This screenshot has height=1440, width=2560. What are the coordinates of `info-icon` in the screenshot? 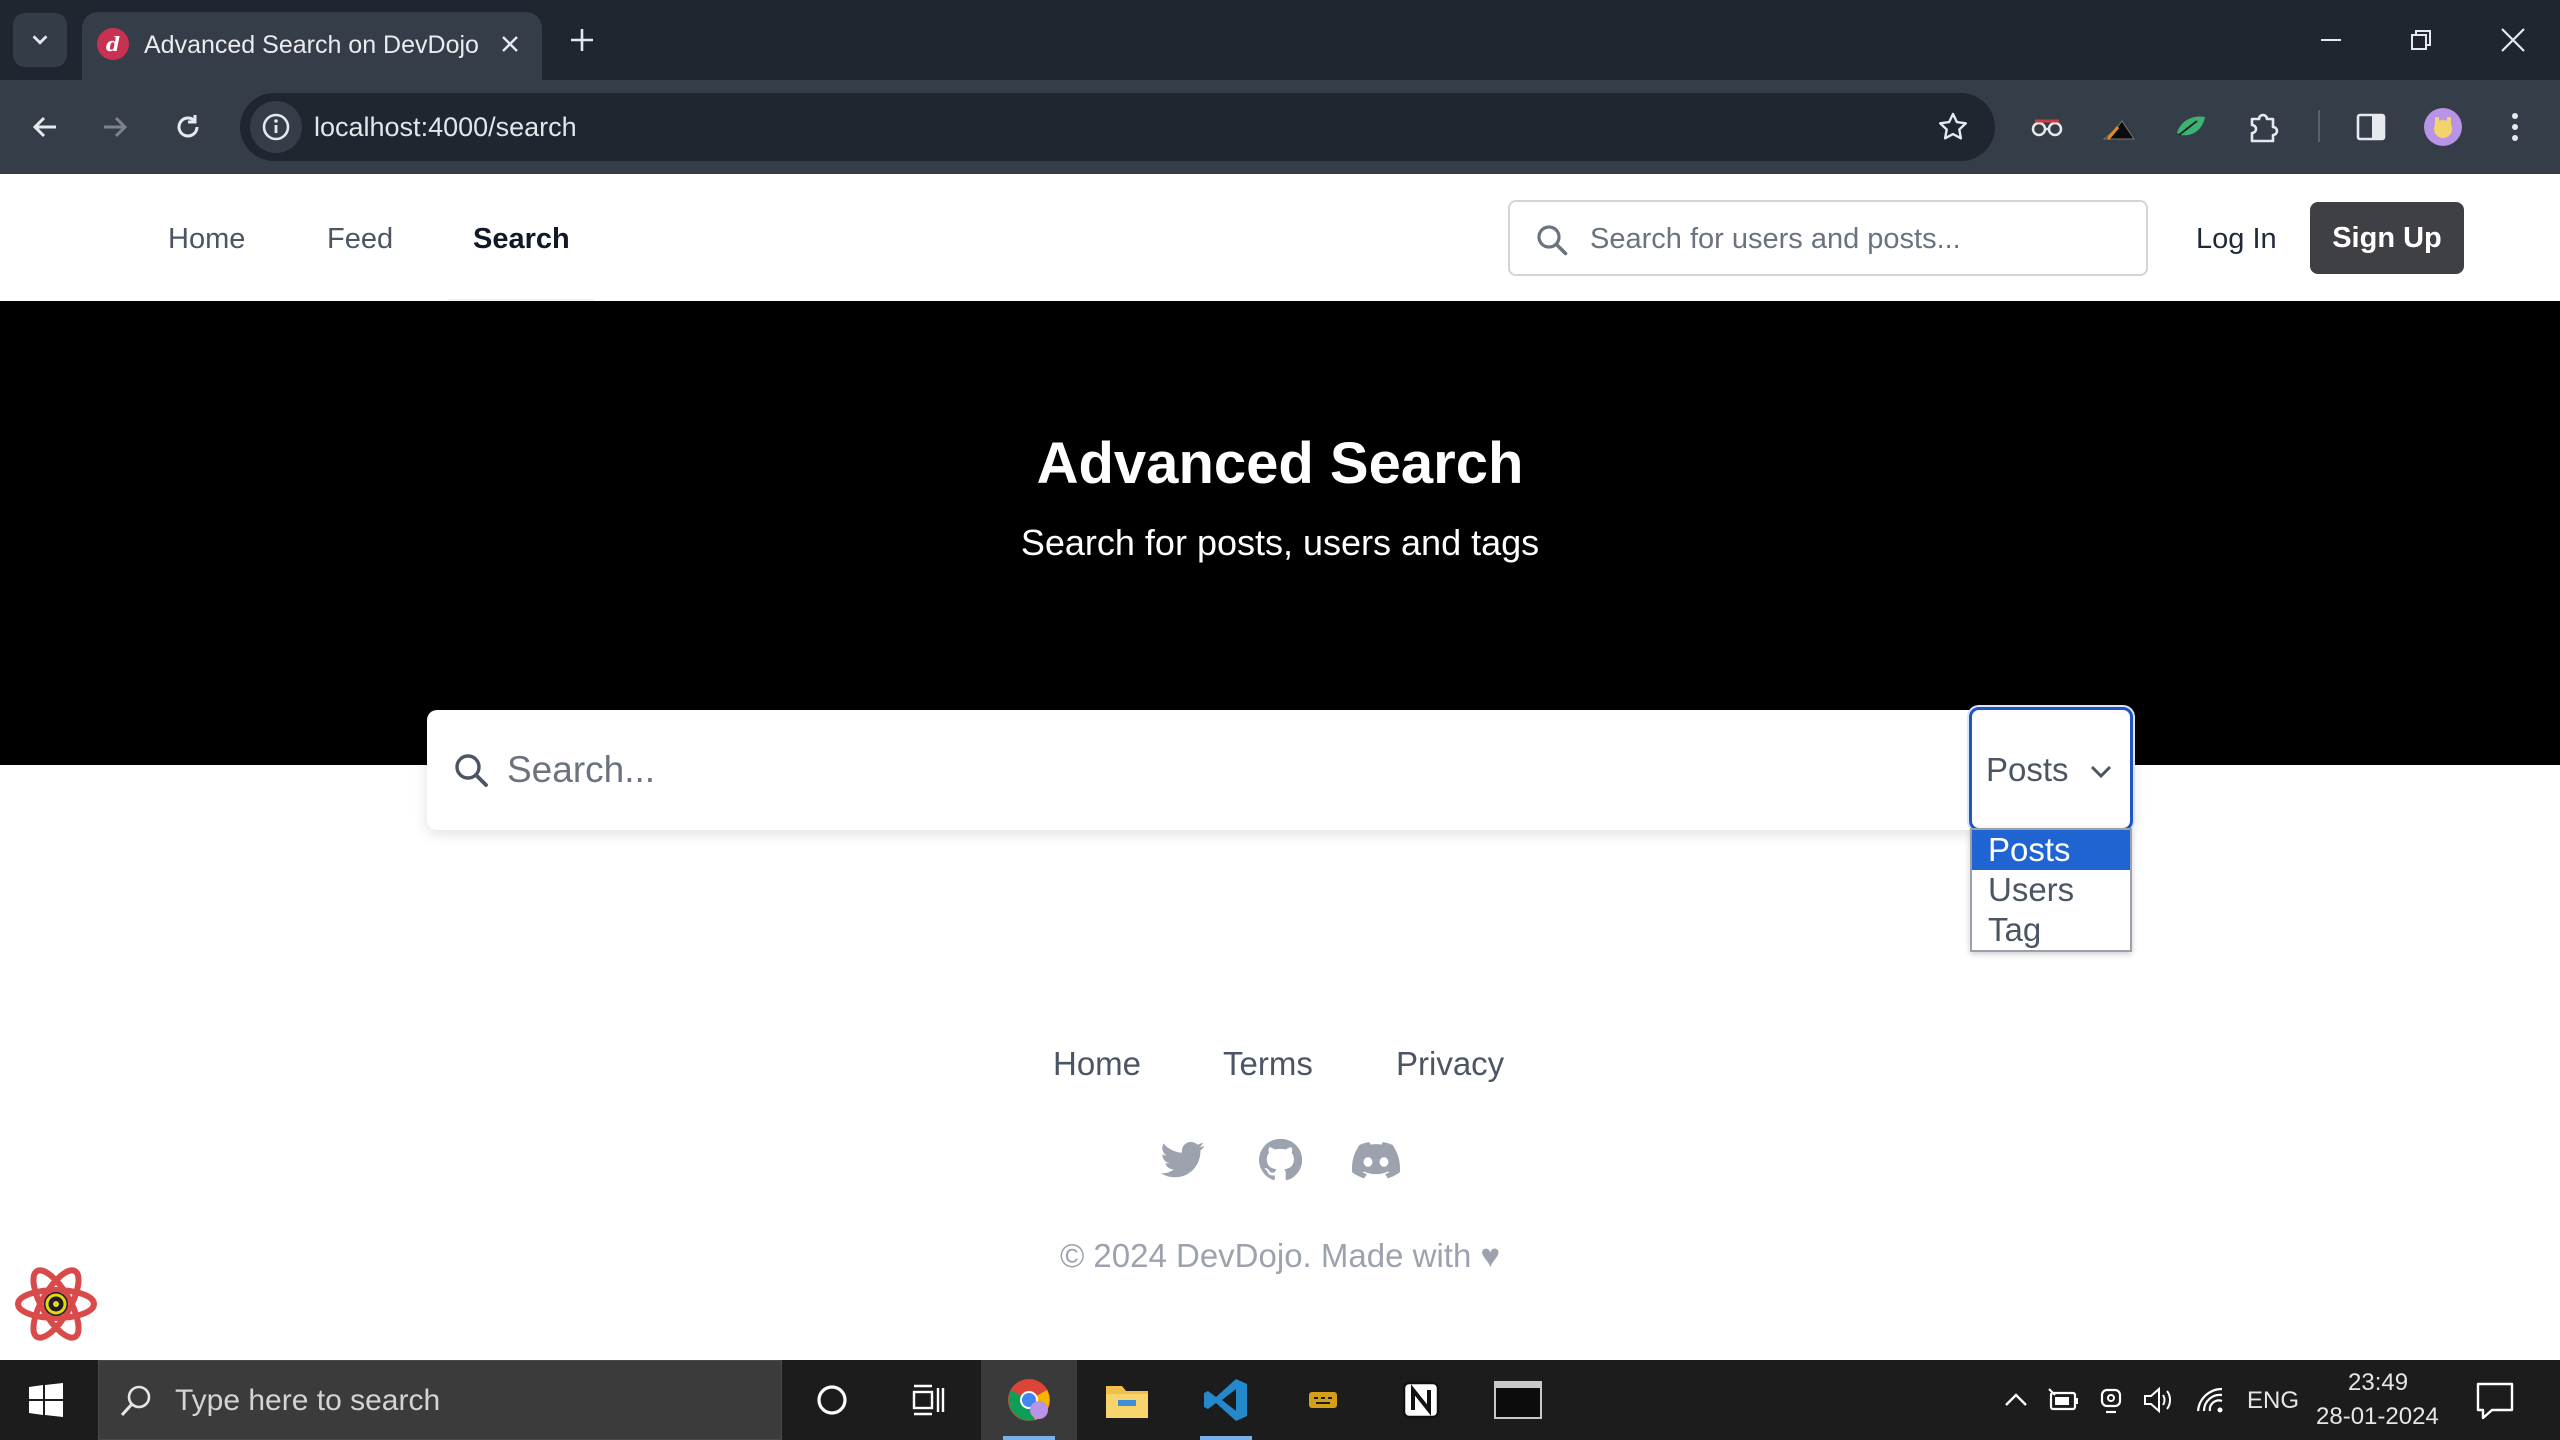 It's located at (276, 127).